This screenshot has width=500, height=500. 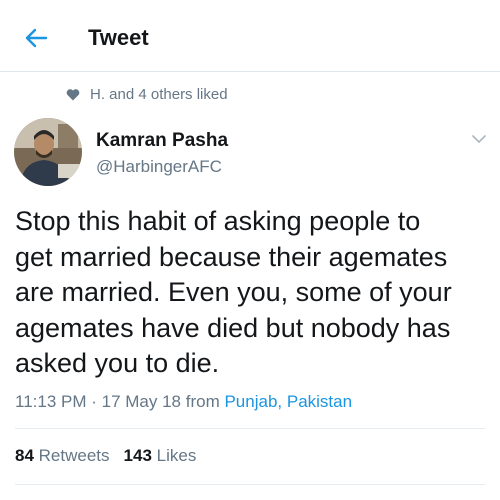 I want to click on back-button, so click(x=36, y=38).